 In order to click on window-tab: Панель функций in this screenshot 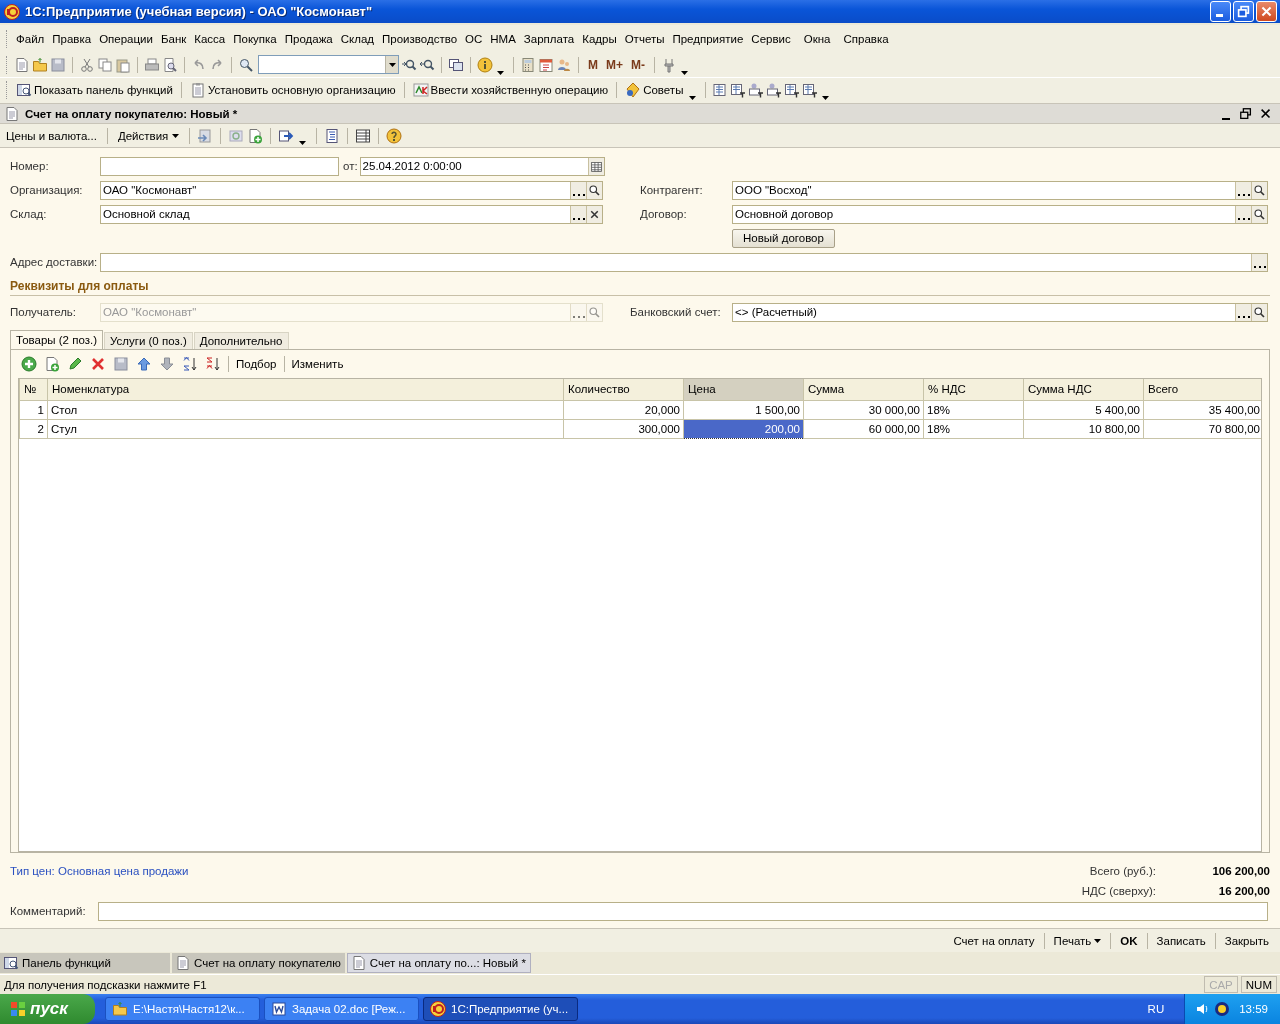, I will do `click(86, 963)`.